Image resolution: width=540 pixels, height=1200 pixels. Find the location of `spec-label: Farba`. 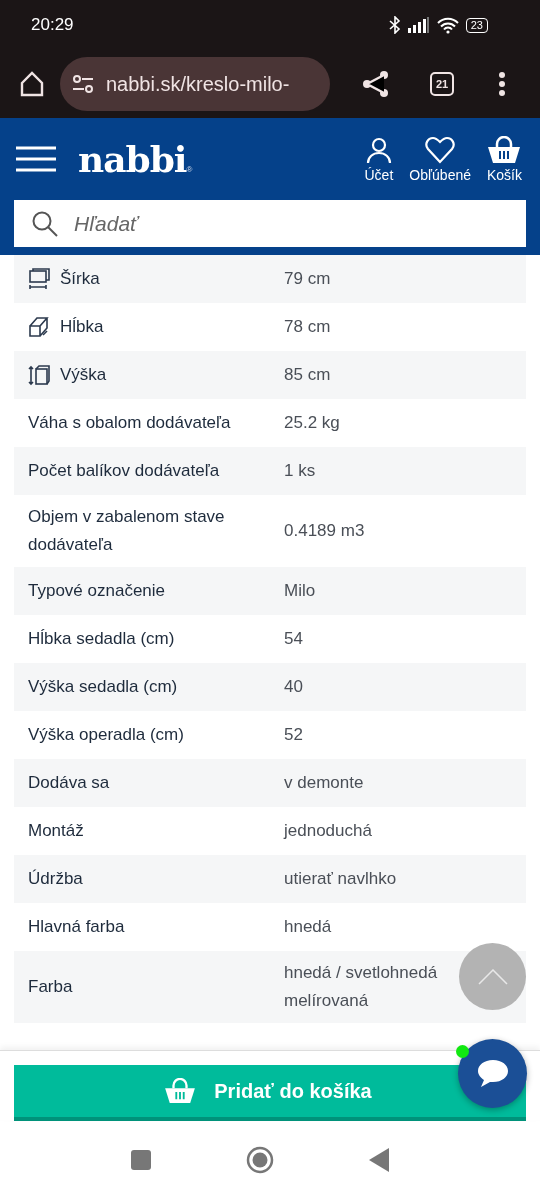

spec-label: Farba is located at coordinates (50, 987).